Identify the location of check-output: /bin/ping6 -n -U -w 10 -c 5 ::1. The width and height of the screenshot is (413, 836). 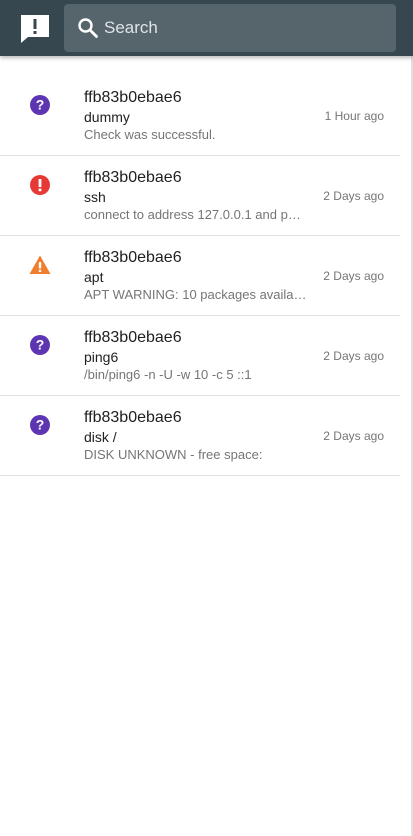
(168, 374).